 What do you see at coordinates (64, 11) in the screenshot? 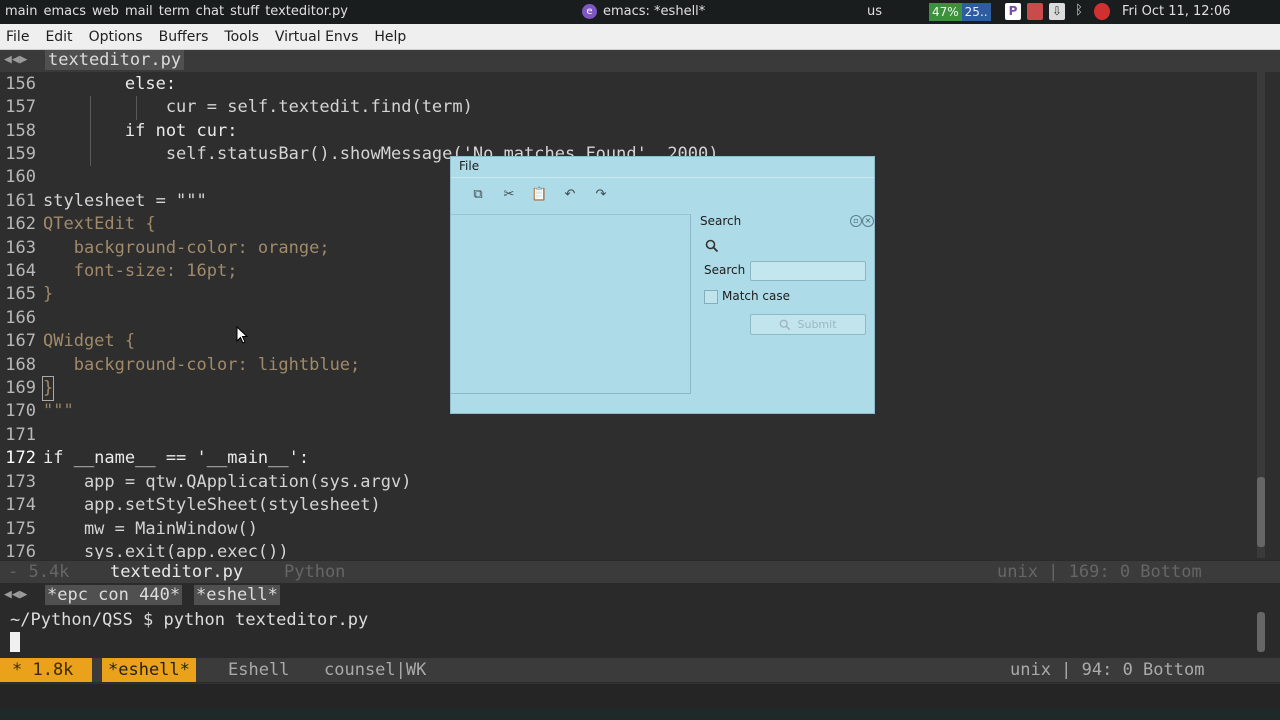
I see `workspace-emacs: emacs` at bounding box center [64, 11].